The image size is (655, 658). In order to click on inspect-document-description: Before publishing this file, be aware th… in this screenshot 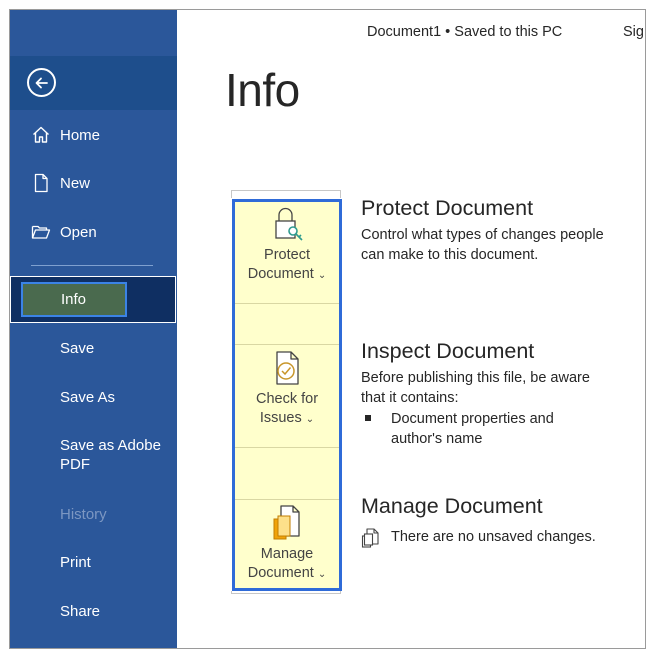, I will do `click(475, 388)`.